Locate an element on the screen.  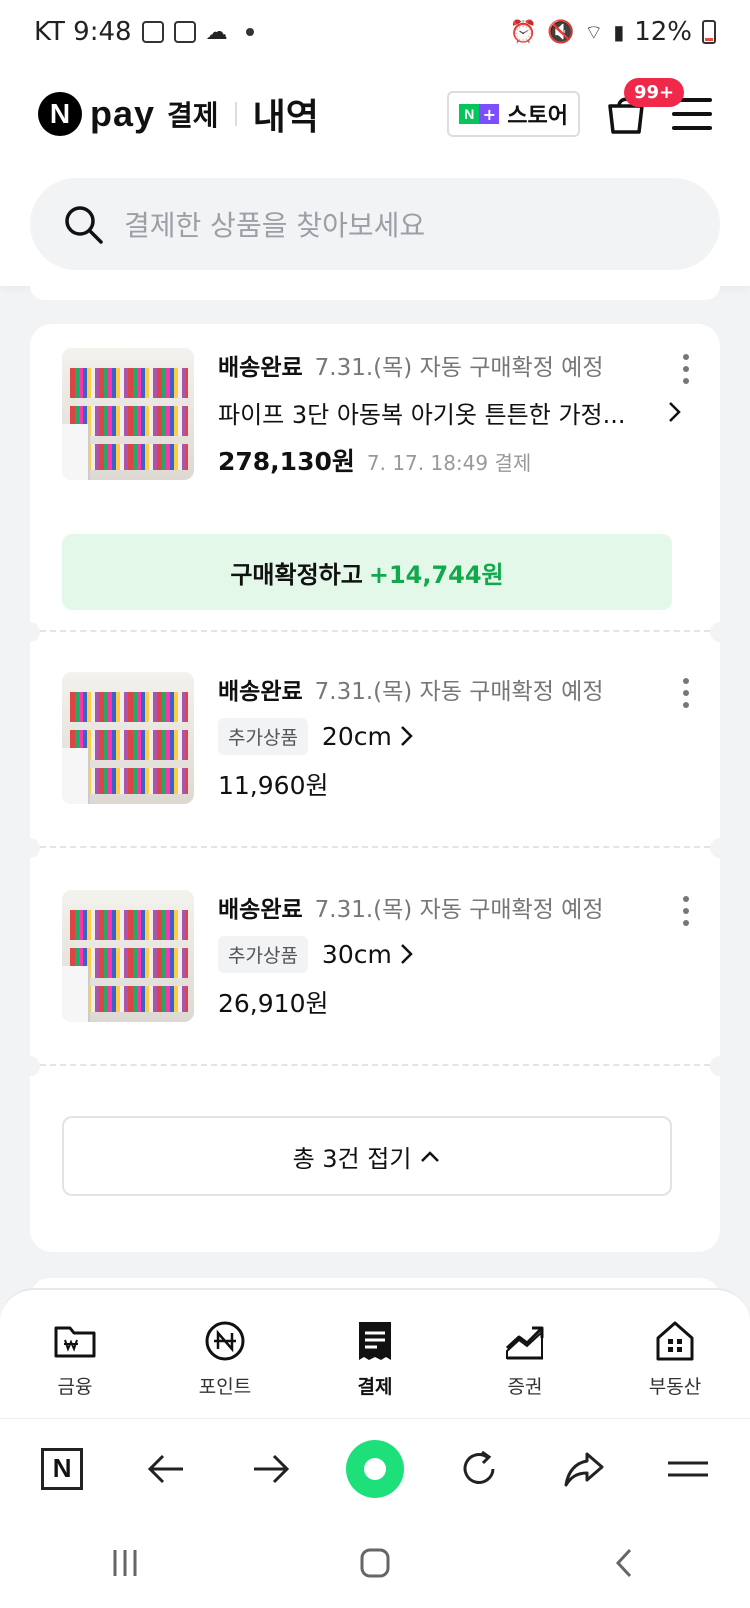
confirm-reward-points: +14,744원 is located at coordinates (436, 574).